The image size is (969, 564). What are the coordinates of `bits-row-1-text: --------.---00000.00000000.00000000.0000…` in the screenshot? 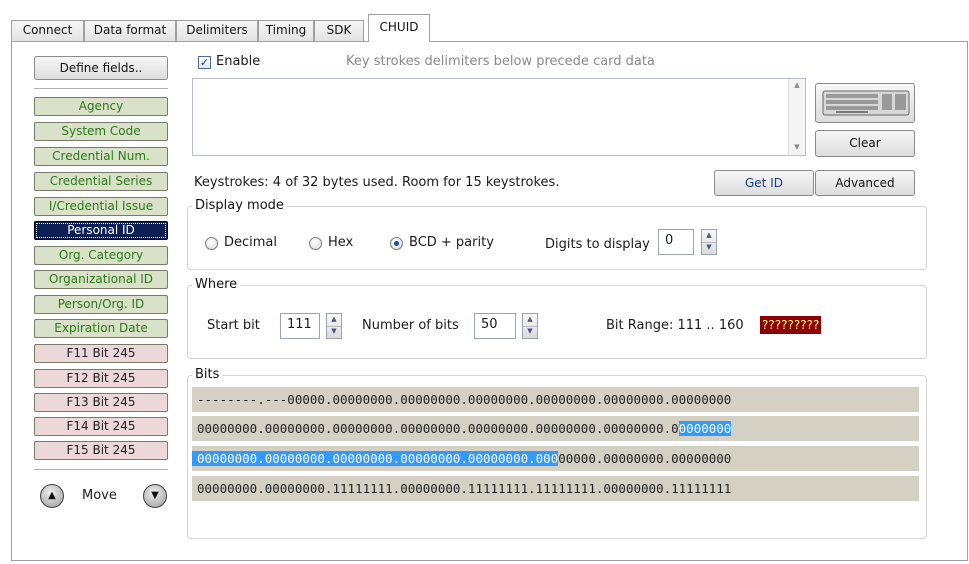 It's located at (464, 399).